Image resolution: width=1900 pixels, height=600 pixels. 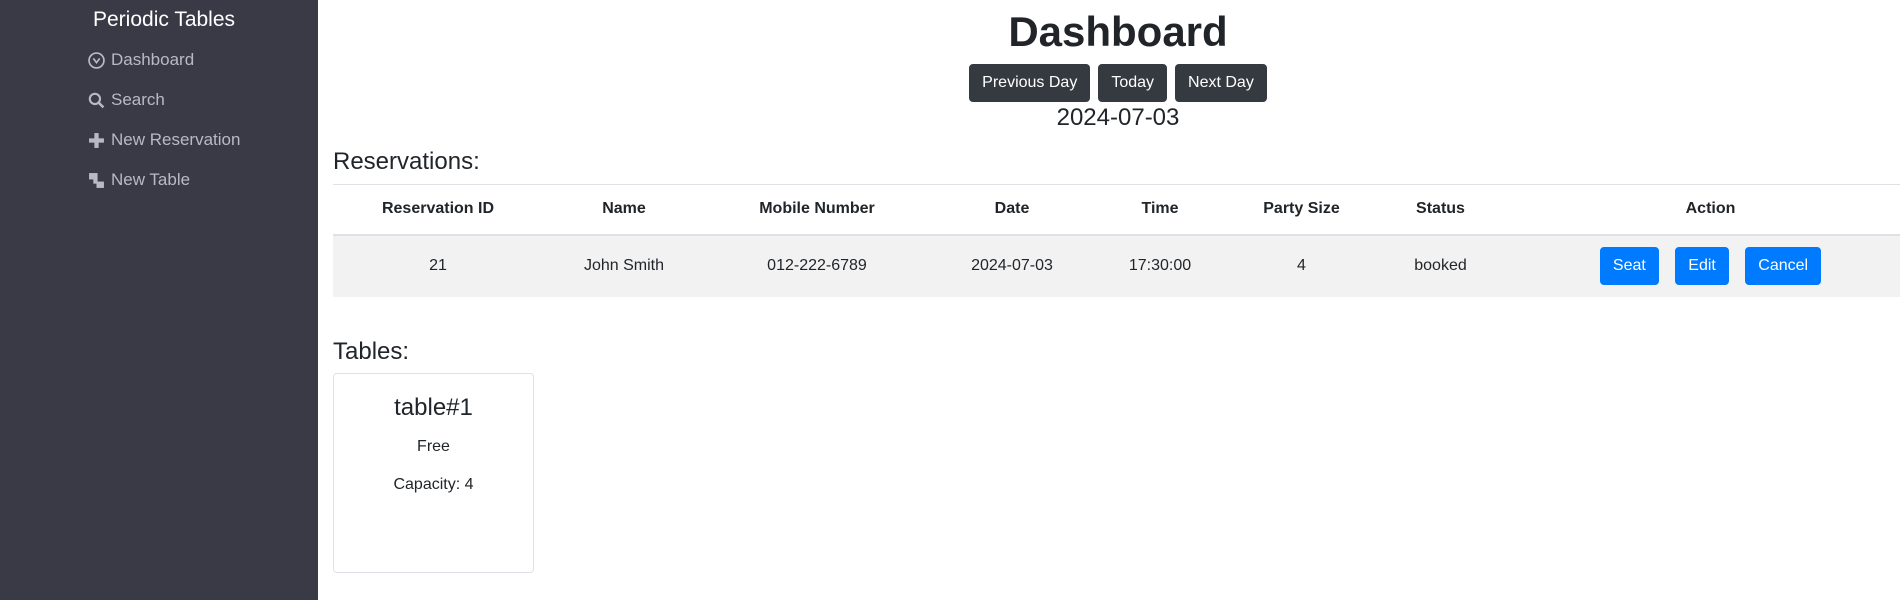 What do you see at coordinates (1118, 31) in the screenshot?
I see `page-title: Dashboard` at bounding box center [1118, 31].